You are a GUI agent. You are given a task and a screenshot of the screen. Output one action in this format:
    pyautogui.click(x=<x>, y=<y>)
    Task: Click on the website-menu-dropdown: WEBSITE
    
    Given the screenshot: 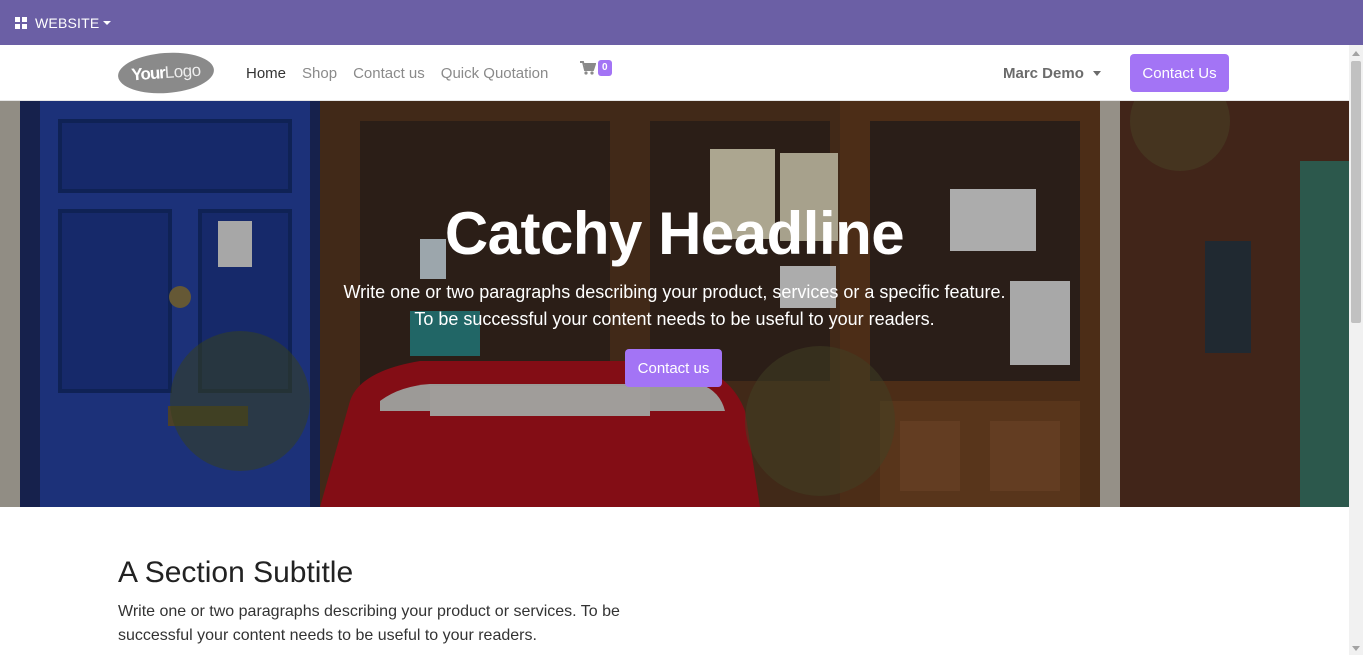 What is the action you would take?
    pyautogui.click(x=63, y=22)
    